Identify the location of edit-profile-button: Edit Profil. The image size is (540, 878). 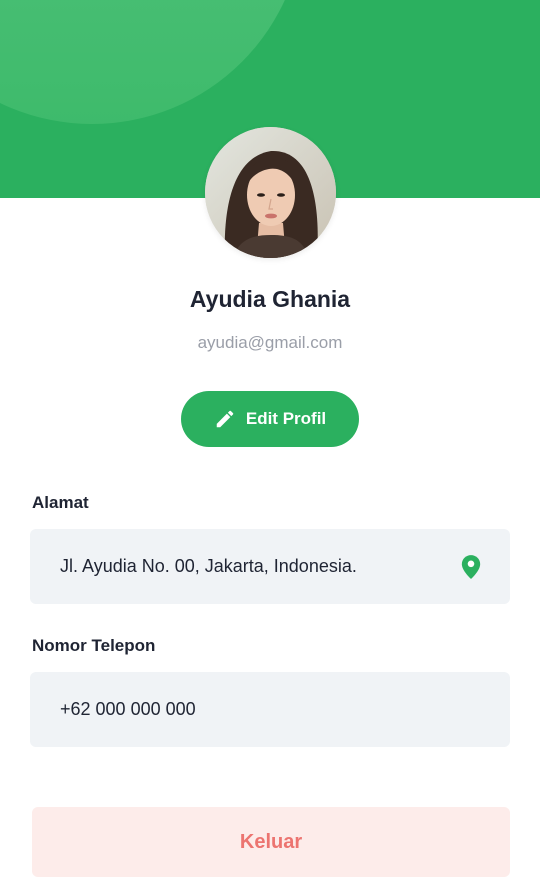
(270, 419).